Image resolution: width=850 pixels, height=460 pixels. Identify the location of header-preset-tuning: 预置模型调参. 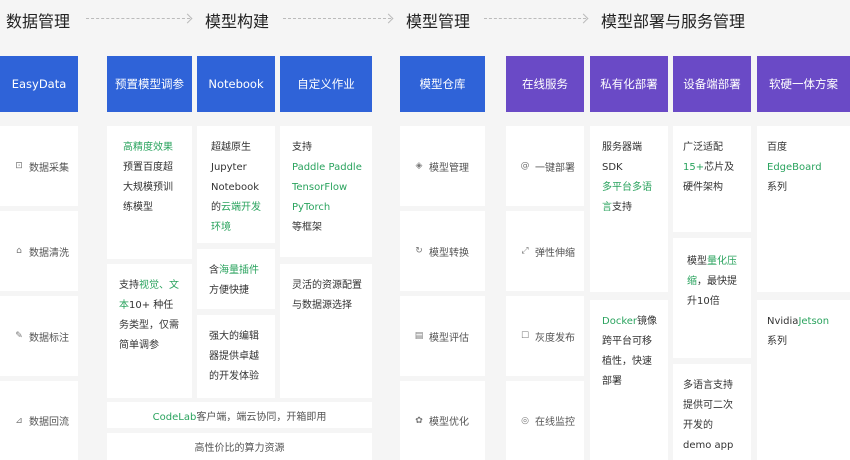
(149, 84).